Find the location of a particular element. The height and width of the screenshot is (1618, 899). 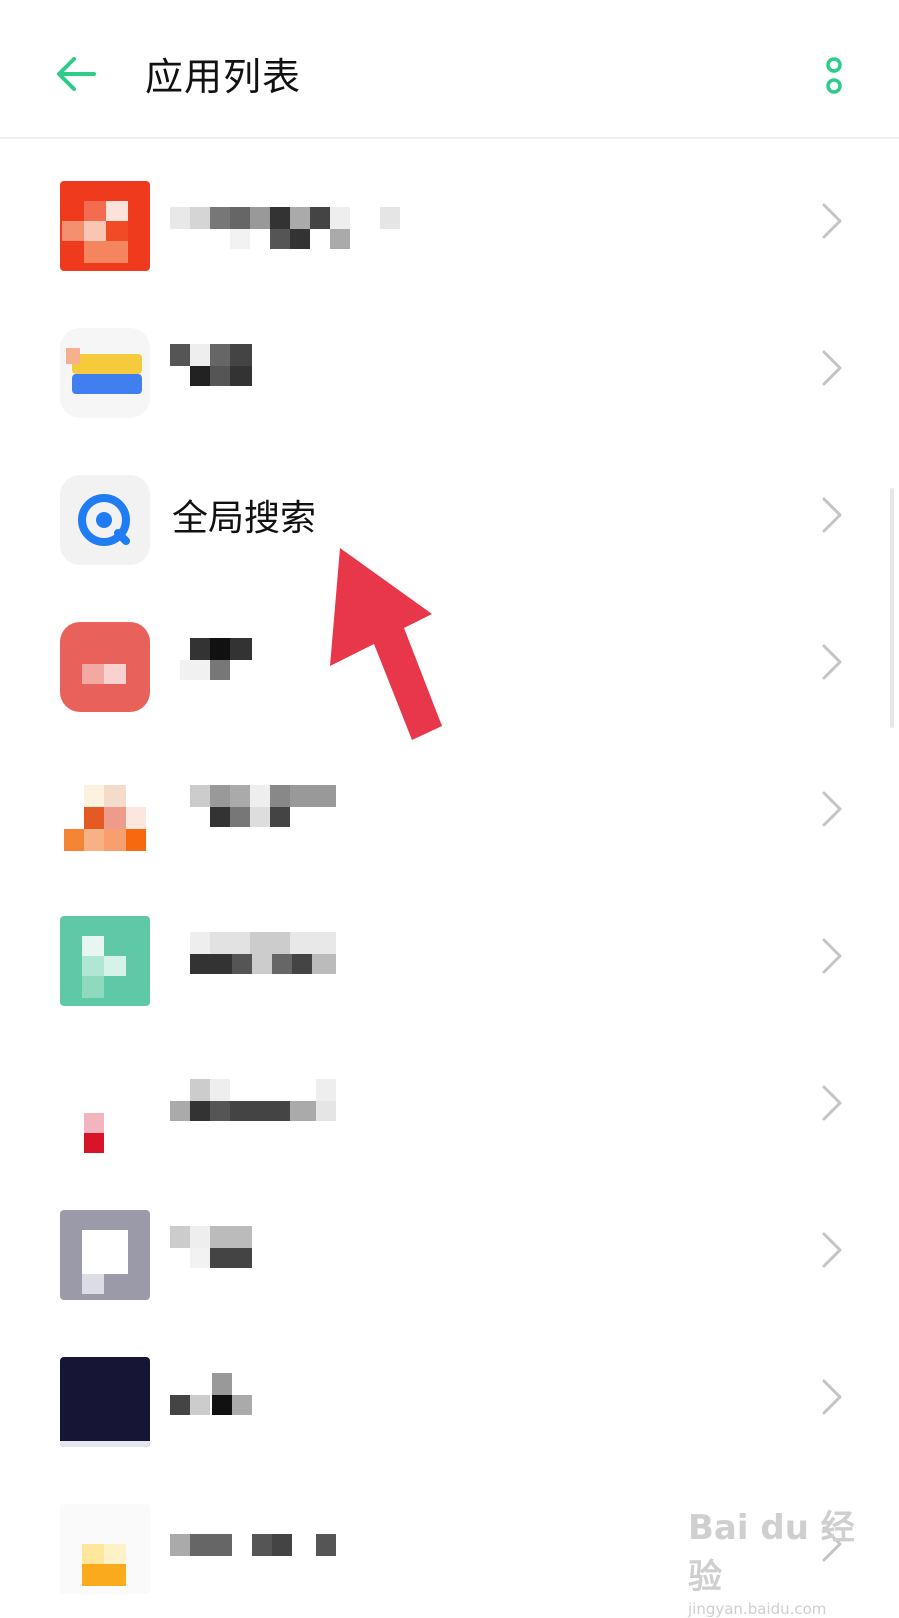

app-icon-yellow-blue is located at coordinates (105, 373).